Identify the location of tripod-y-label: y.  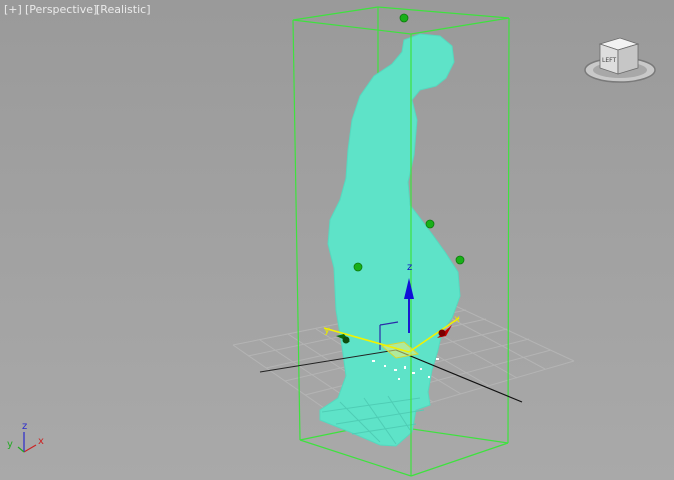
(10, 444).